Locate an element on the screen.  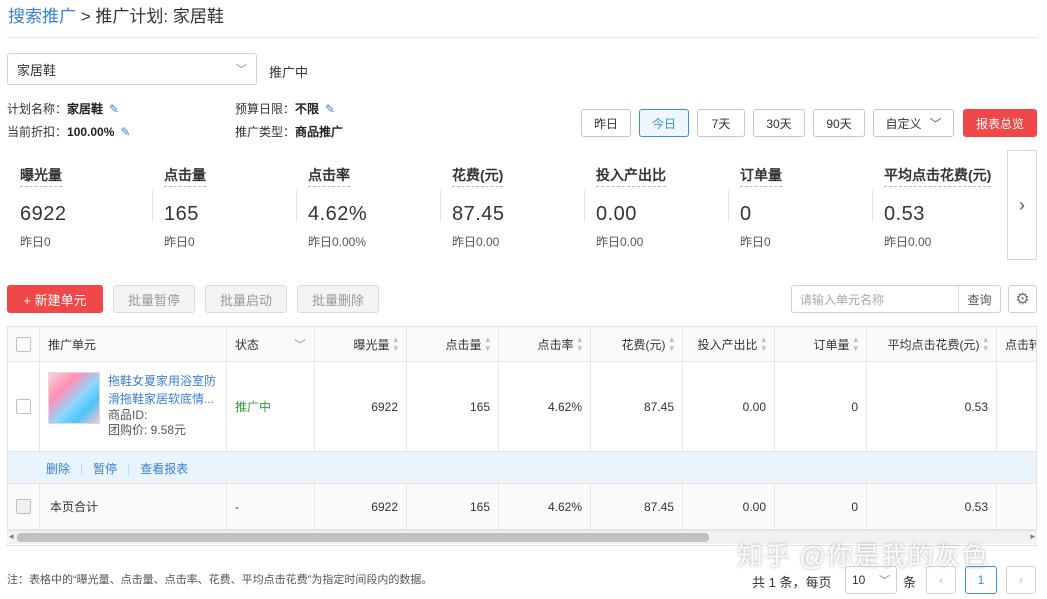
header-cpc-label: 平均点击花费(元) is located at coordinates (933, 344).